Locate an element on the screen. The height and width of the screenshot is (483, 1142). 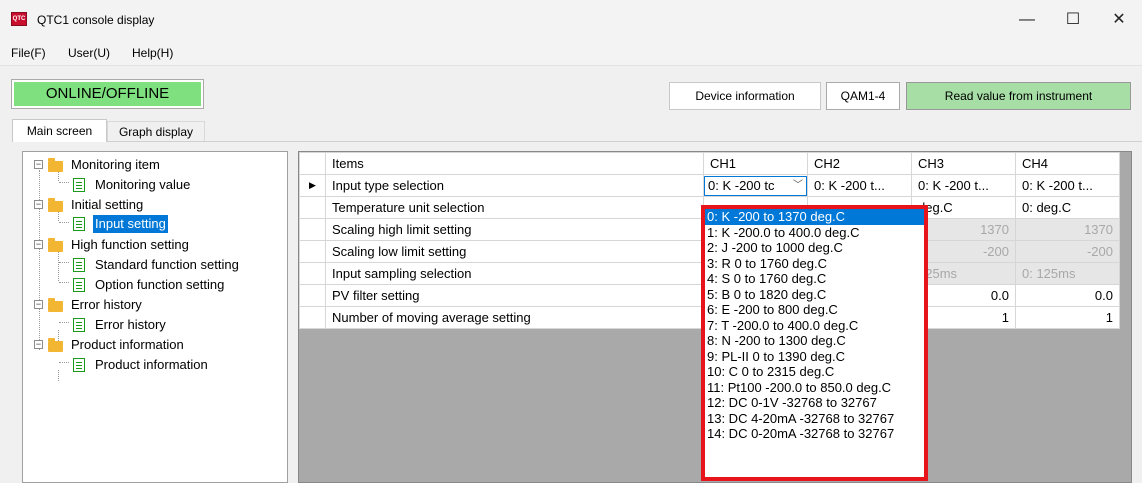
row-header-corner is located at coordinates (312, 163).